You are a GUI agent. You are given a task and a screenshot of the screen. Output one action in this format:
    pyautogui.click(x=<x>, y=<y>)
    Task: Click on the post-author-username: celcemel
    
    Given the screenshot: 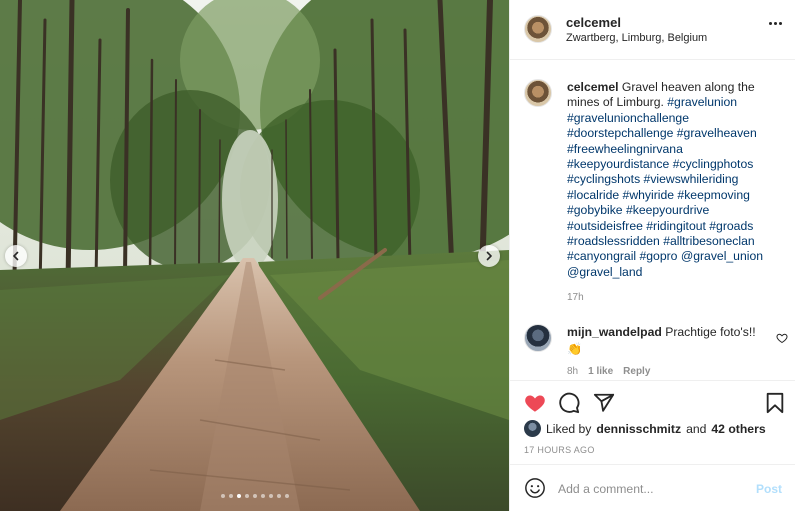 What is the action you would take?
    pyautogui.click(x=593, y=22)
    